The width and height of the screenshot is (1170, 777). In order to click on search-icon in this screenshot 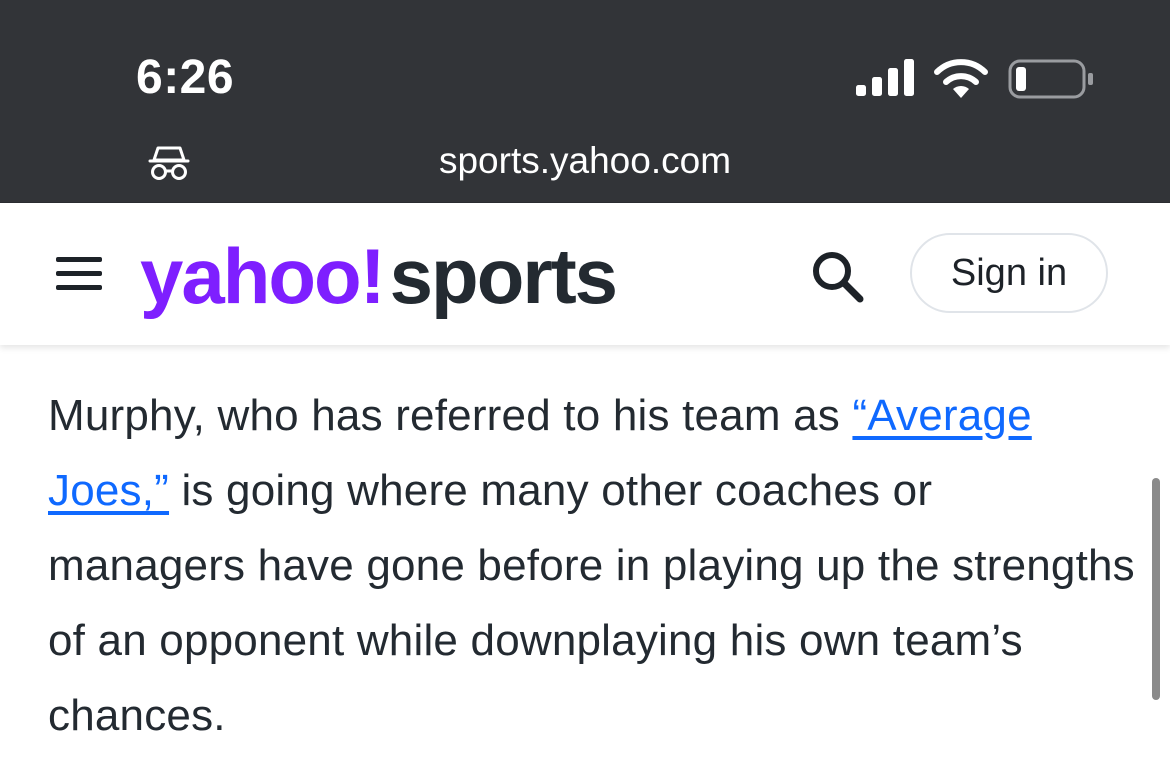, I will do `click(838, 277)`.